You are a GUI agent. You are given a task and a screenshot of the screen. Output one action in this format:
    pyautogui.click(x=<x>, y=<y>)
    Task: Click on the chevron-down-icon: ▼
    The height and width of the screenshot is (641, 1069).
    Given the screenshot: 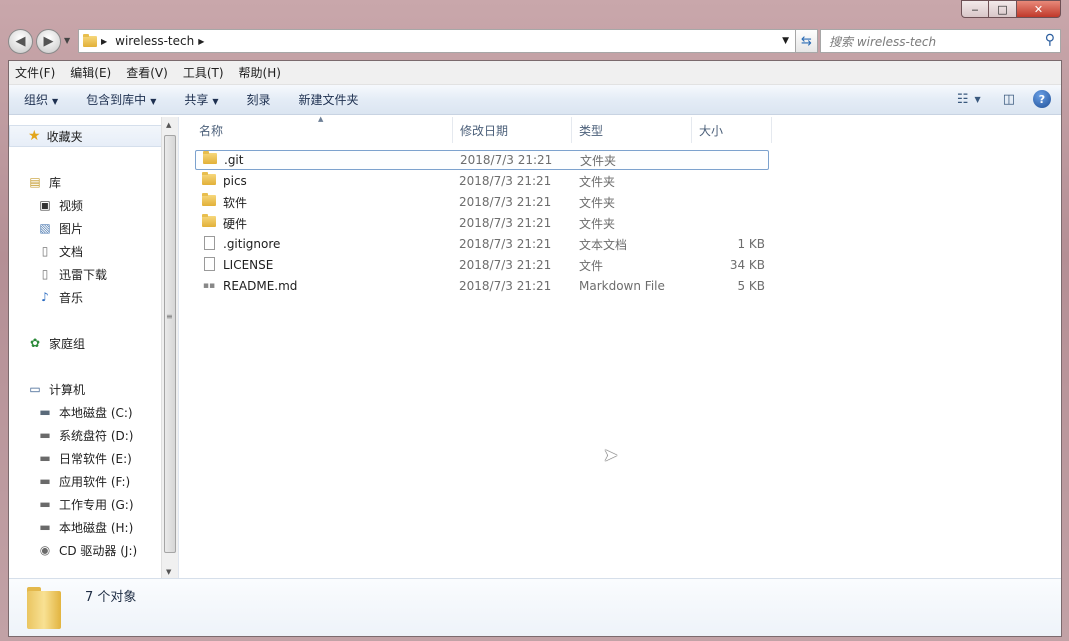 What is the action you would take?
    pyautogui.click(x=215, y=101)
    